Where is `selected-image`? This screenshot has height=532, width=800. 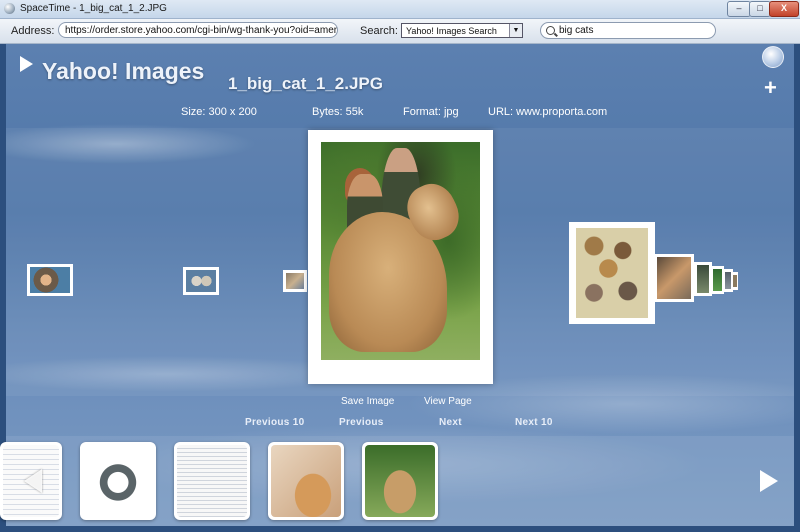 selected-image is located at coordinates (400, 257).